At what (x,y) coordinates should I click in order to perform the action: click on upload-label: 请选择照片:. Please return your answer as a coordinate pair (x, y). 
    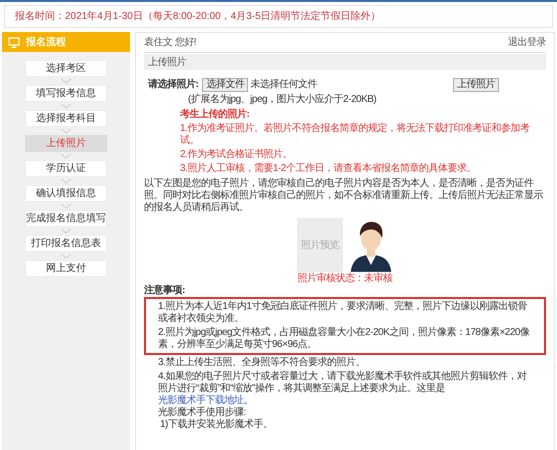
    Looking at the image, I should click on (173, 85).